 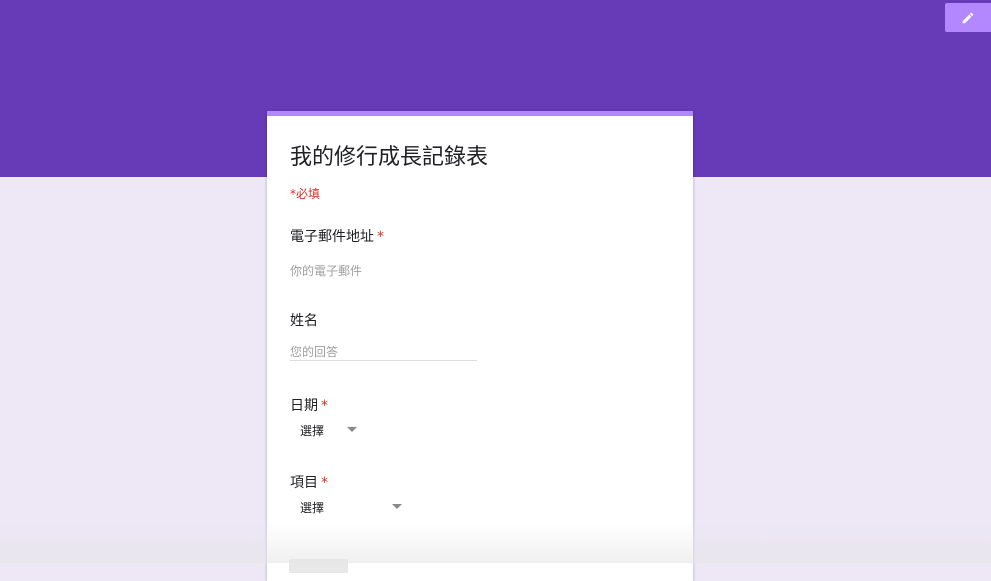 I want to click on card-accent-bar, so click(x=480, y=113).